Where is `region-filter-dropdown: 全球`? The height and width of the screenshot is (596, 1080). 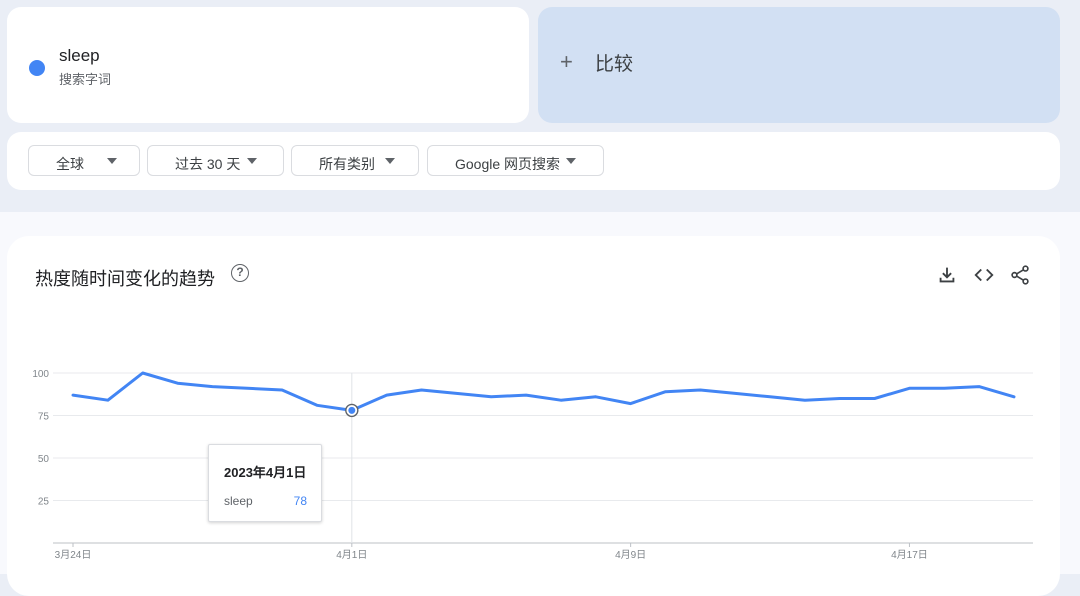
region-filter-dropdown: 全球 is located at coordinates (84, 160).